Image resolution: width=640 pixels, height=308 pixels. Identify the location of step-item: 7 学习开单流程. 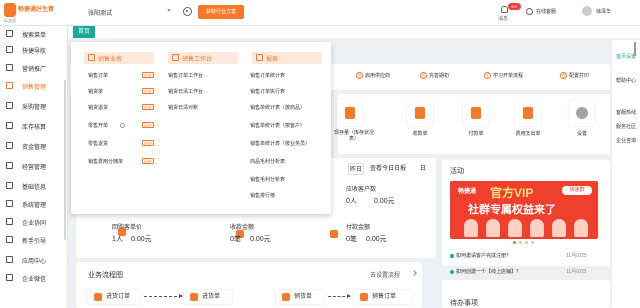
(503, 77).